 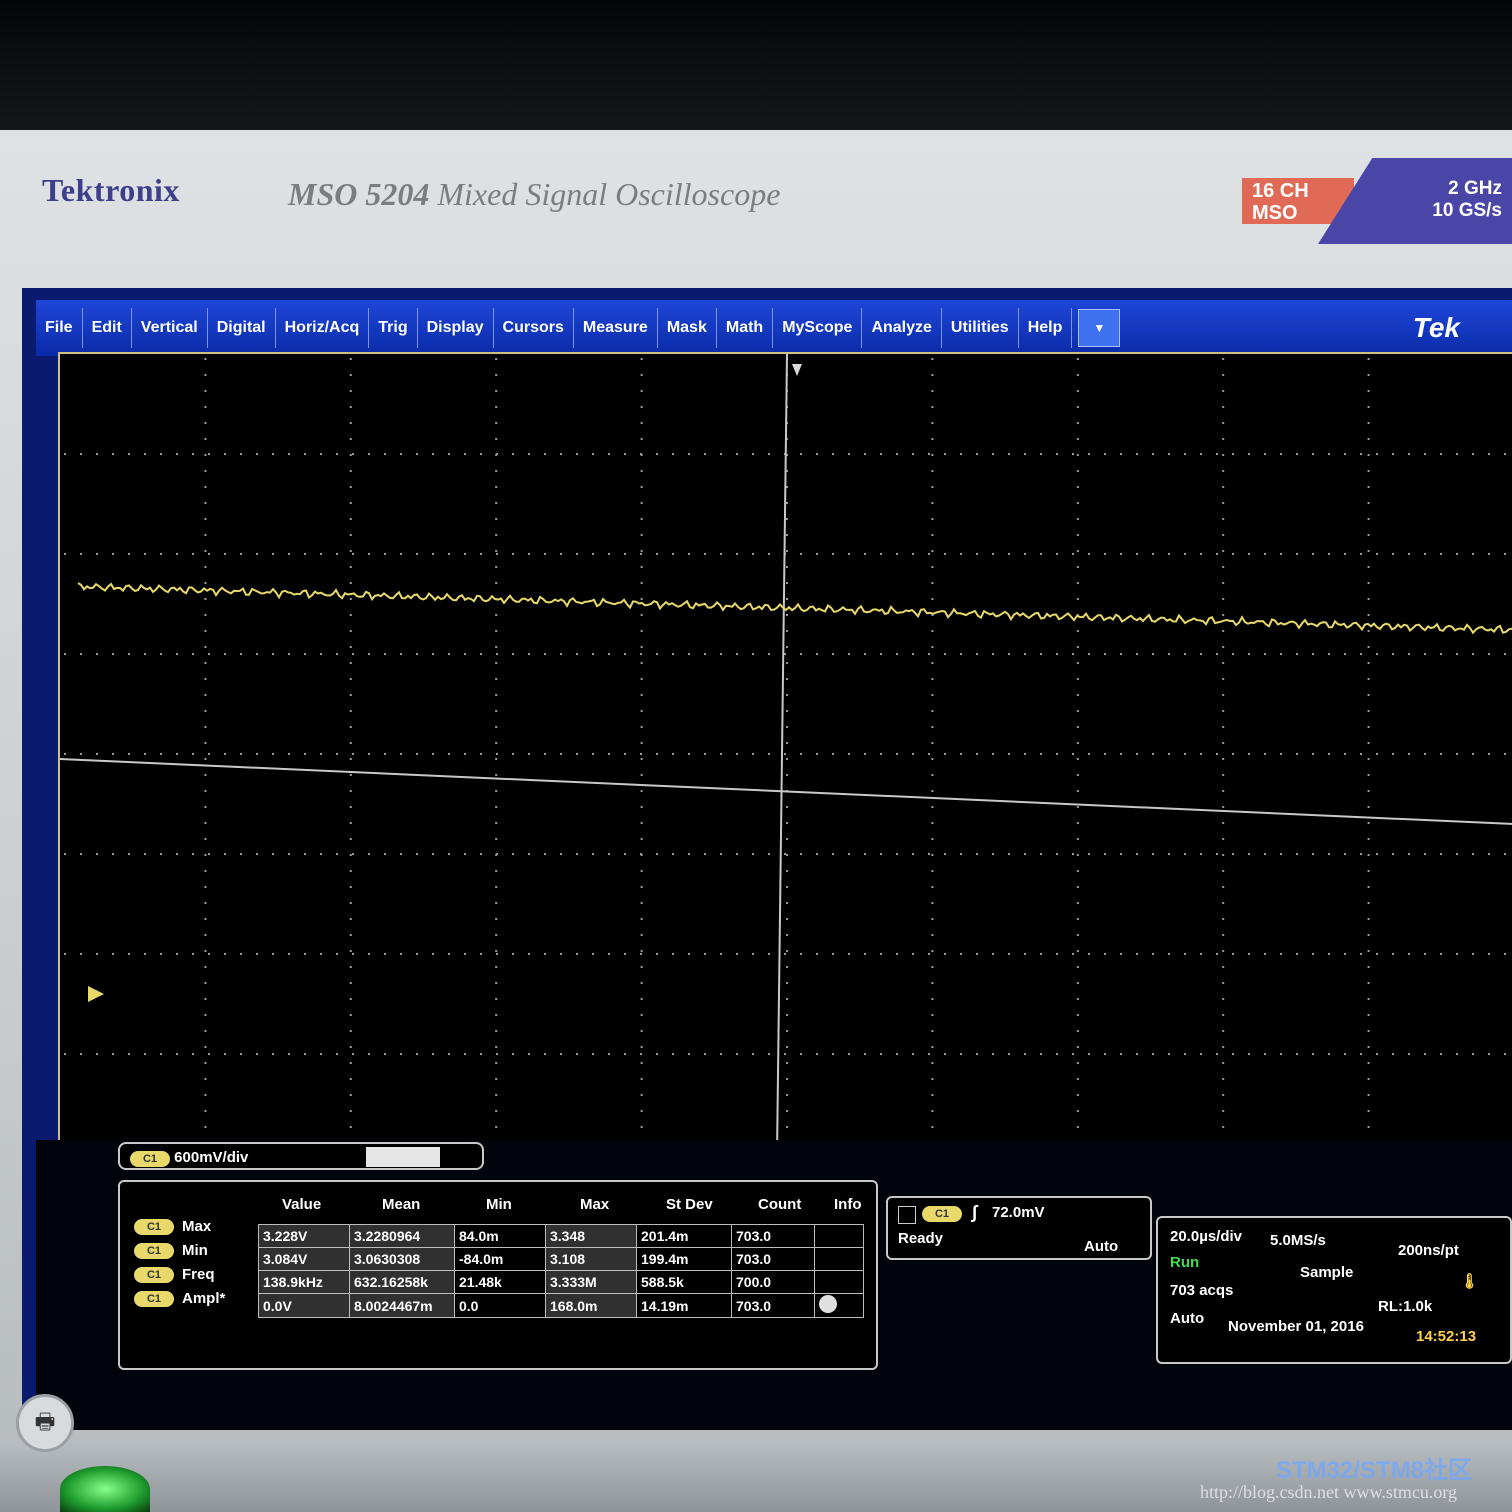 What do you see at coordinates (154, 1274) in the screenshot?
I see `meas-channel-pill: C1` at bounding box center [154, 1274].